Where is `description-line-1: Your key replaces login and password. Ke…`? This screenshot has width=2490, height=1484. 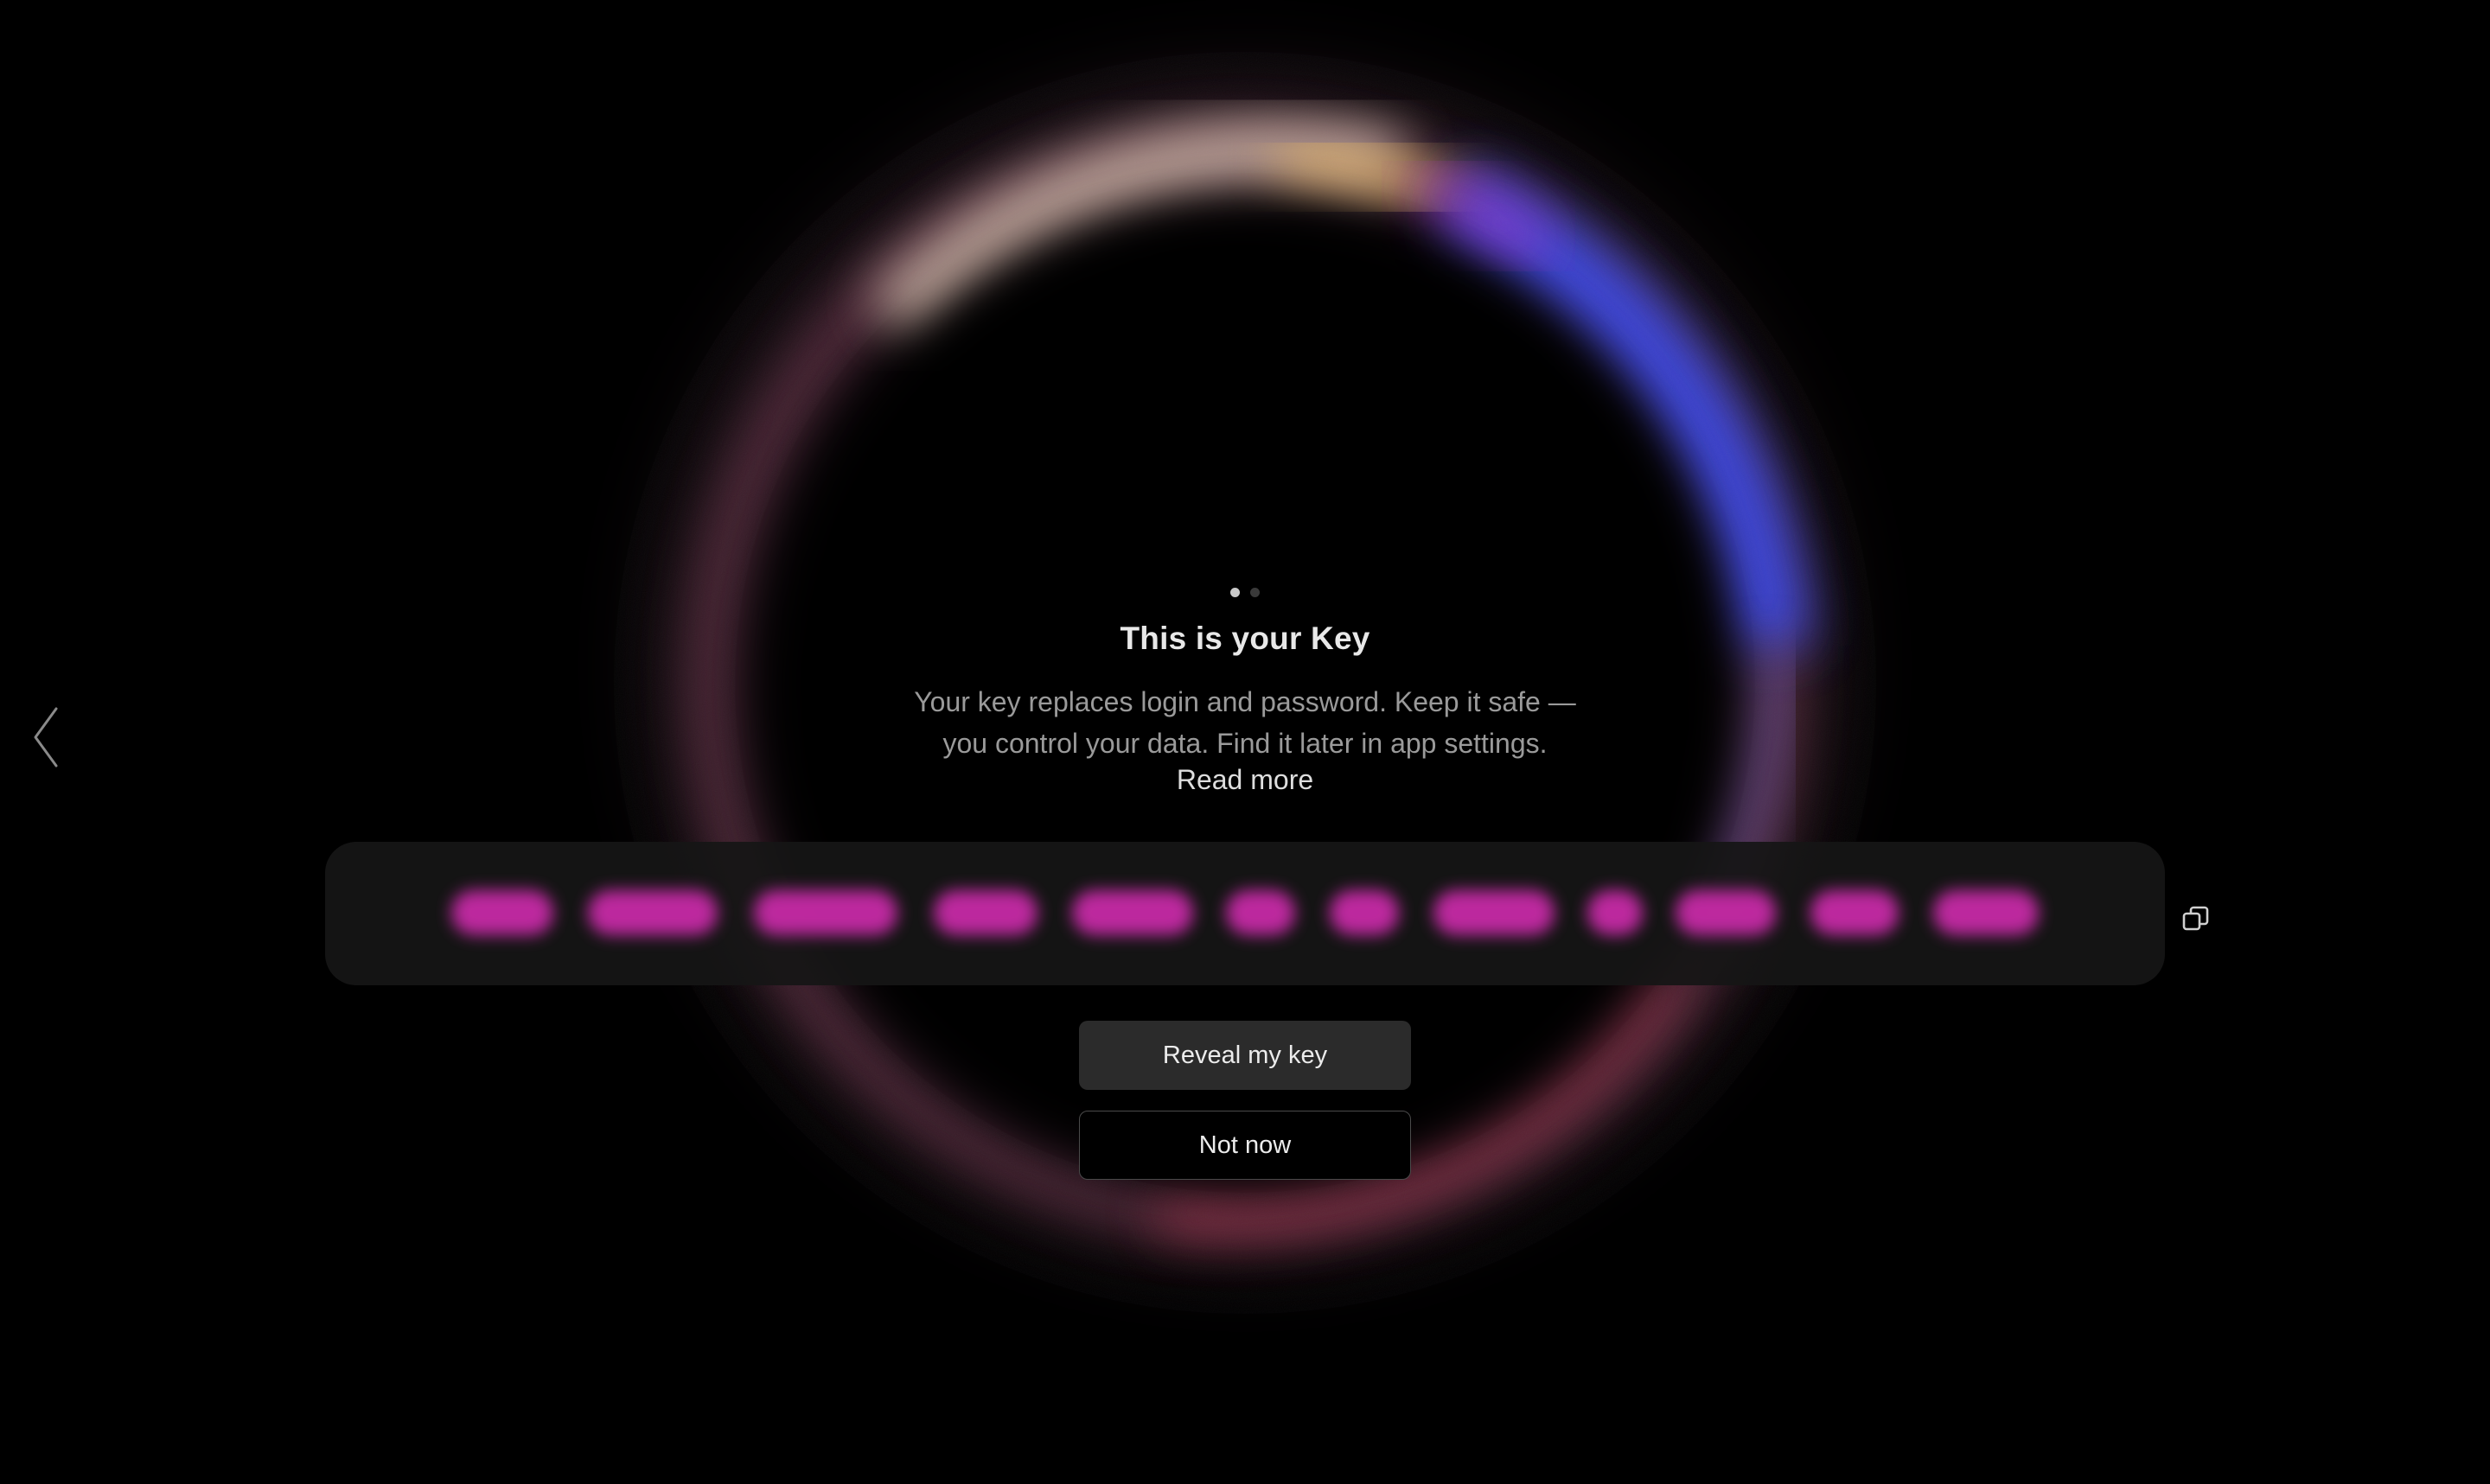 description-line-1: Your key replaces login and password. Ke… is located at coordinates (1245, 701).